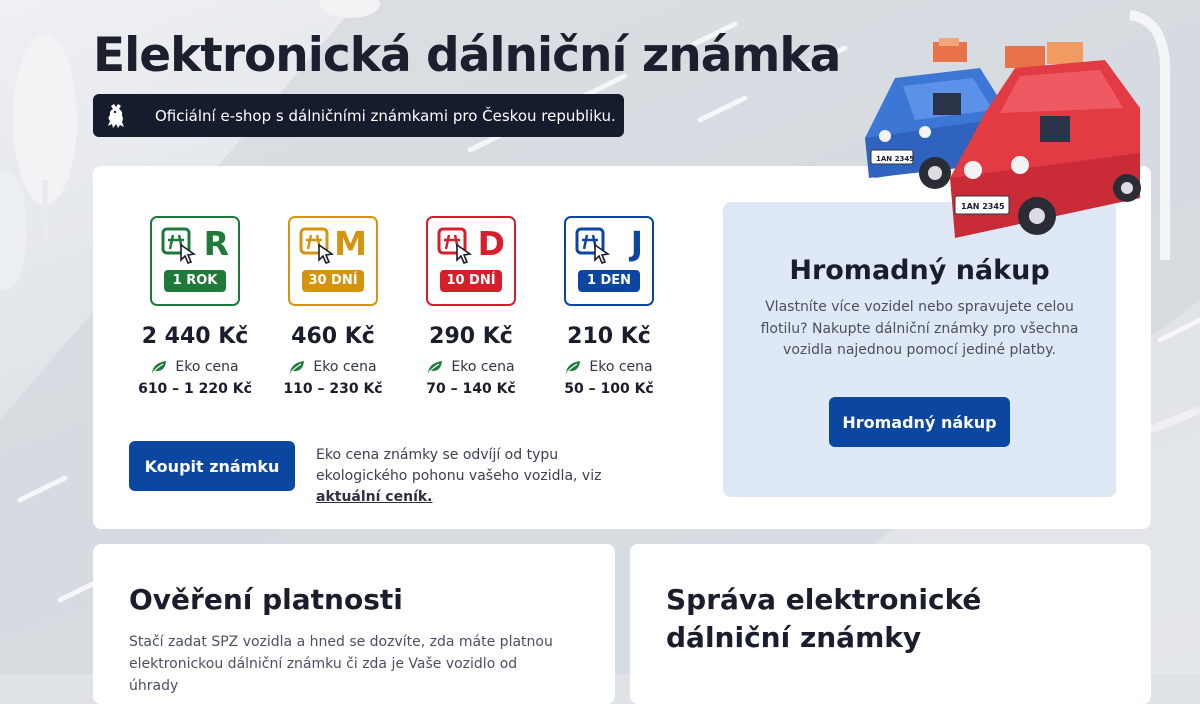 This screenshot has height=704, width=1200. Describe the element at coordinates (1005, 142) in the screenshot. I see `cars-illustration: 1AN 2345 1AN 2345` at that location.